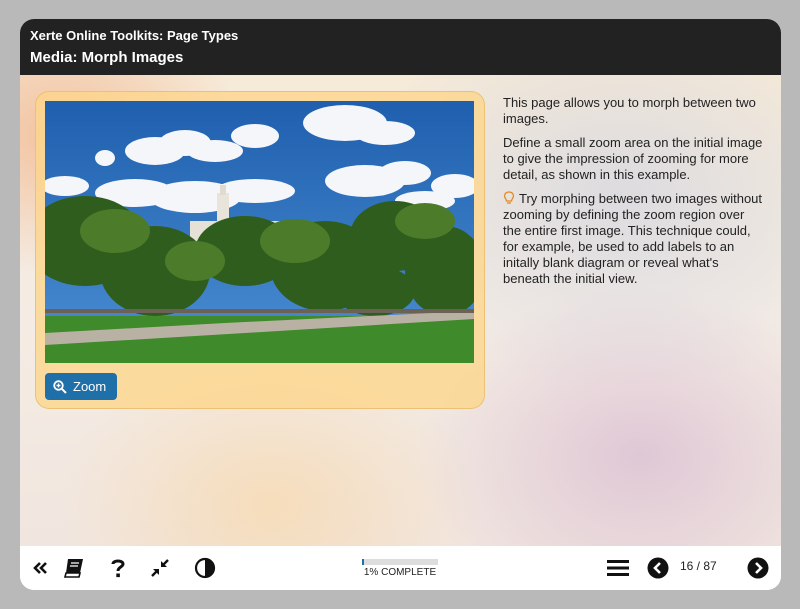 This screenshot has width=800, height=609. What do you see at coordinates (60, 386) in the screenshot?
I see `zoom-in-icon` at bounding box center [60, 386].